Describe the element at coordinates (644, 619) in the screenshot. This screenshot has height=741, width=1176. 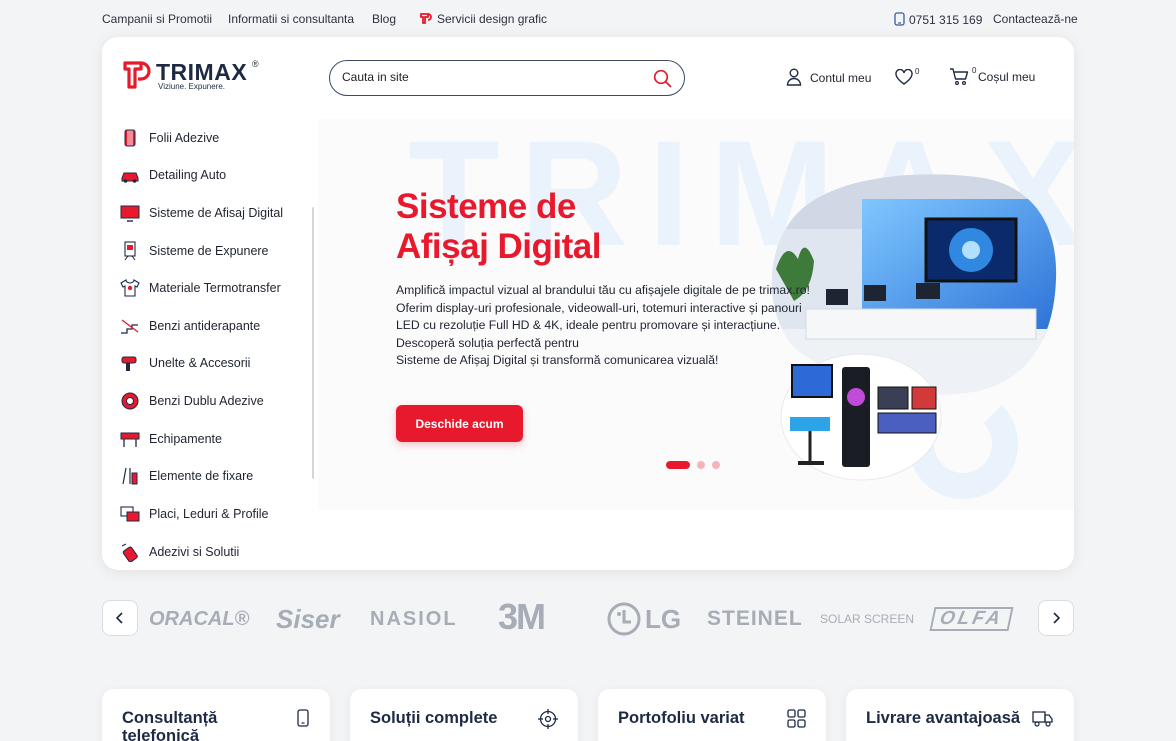
I see `brand-lg: LG` at that location.